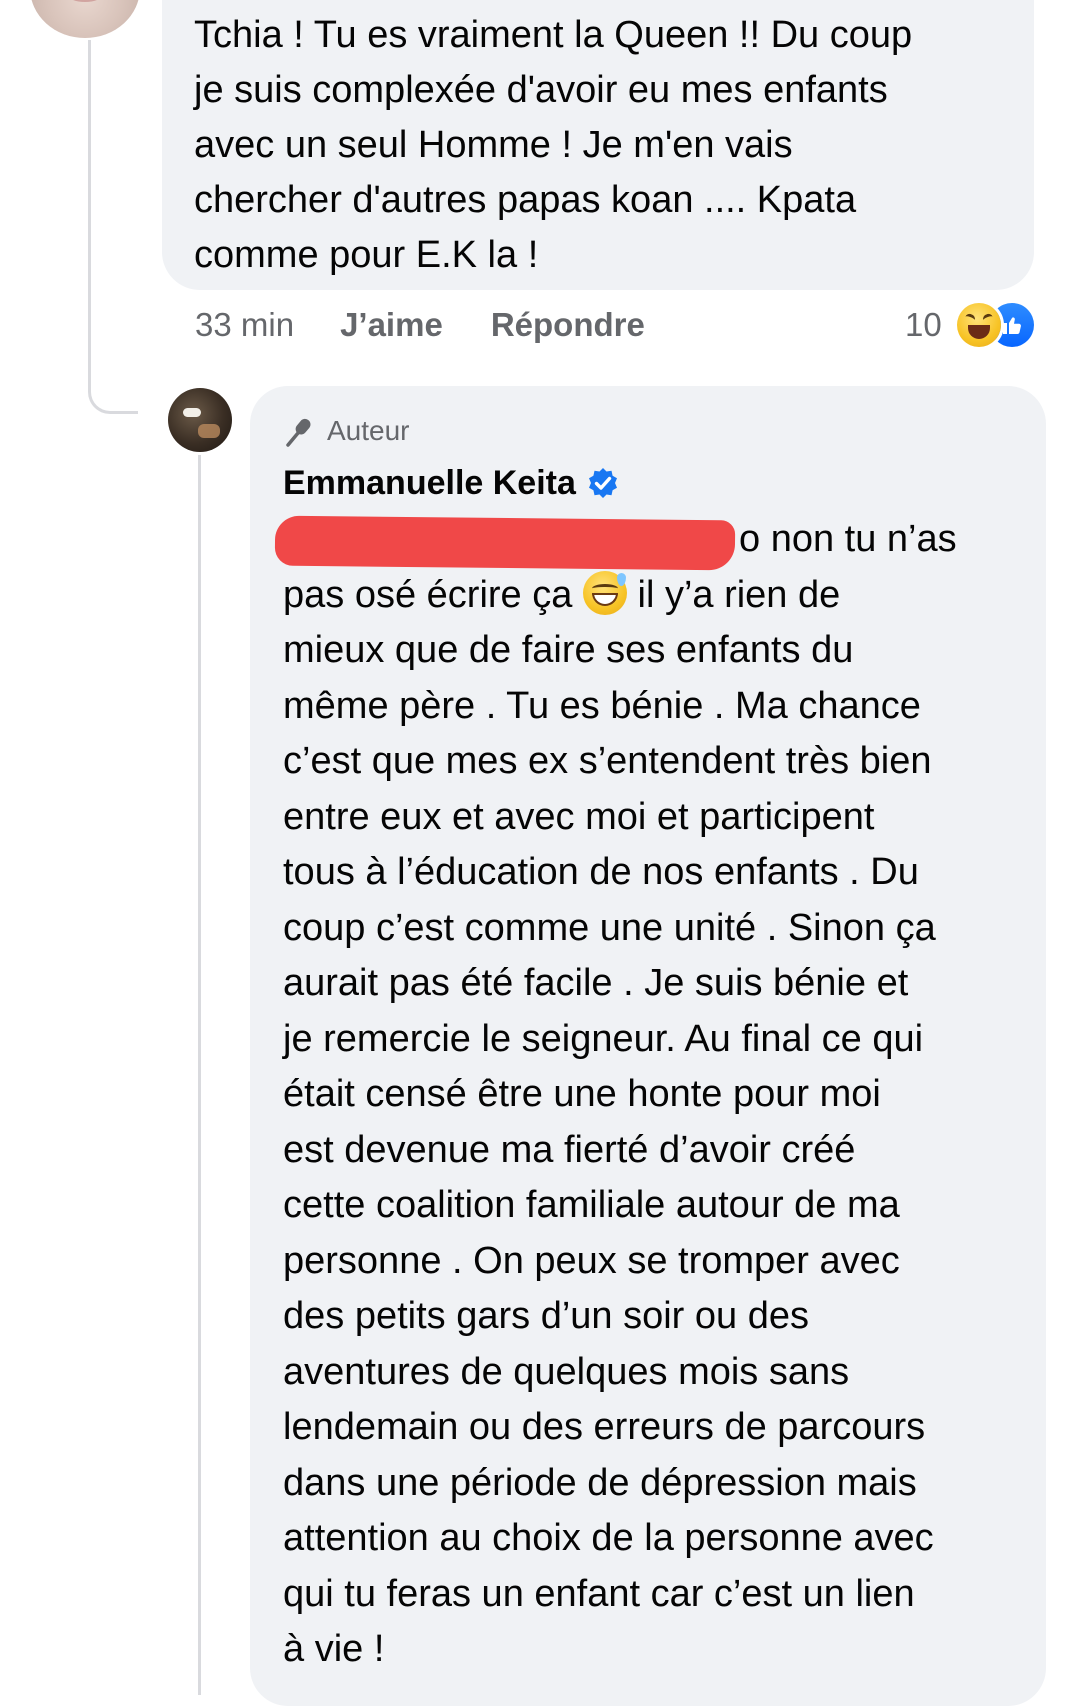  What do you see at coordinates (739, 594) in the screenshot?
I see `reply-text-line-2b: il y’a rien de` at bounding box center [739, 594].